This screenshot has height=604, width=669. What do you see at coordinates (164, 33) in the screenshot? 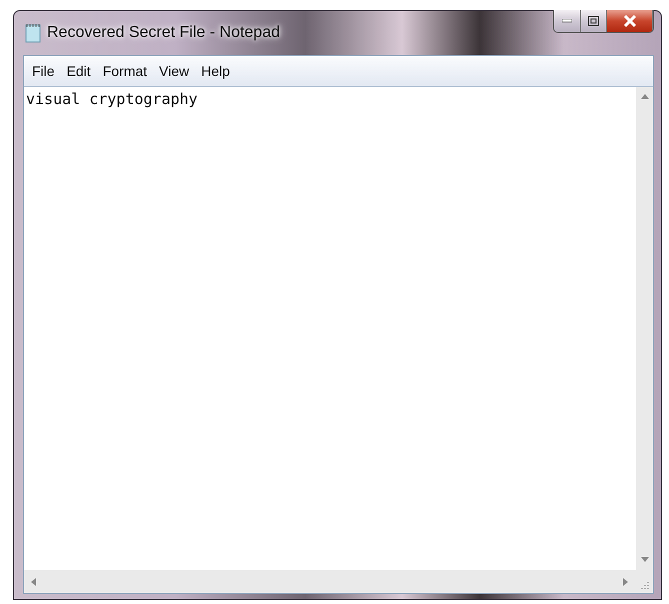
I see `window-title: Recovered Secret File - Notepad` at bounding box center [164, 33].